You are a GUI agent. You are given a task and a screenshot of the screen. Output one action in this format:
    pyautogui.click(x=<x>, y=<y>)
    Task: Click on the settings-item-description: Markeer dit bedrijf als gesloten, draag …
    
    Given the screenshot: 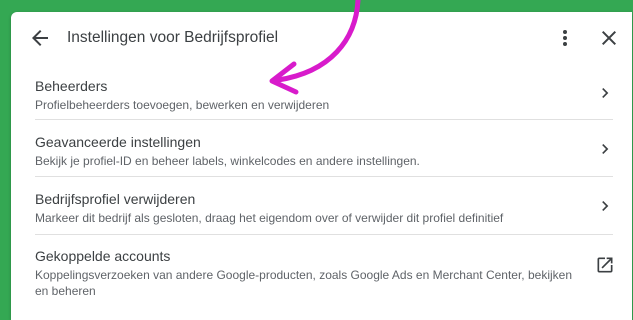 What is the action you would take?
    pyautogui.click(x=269, y=218)
    